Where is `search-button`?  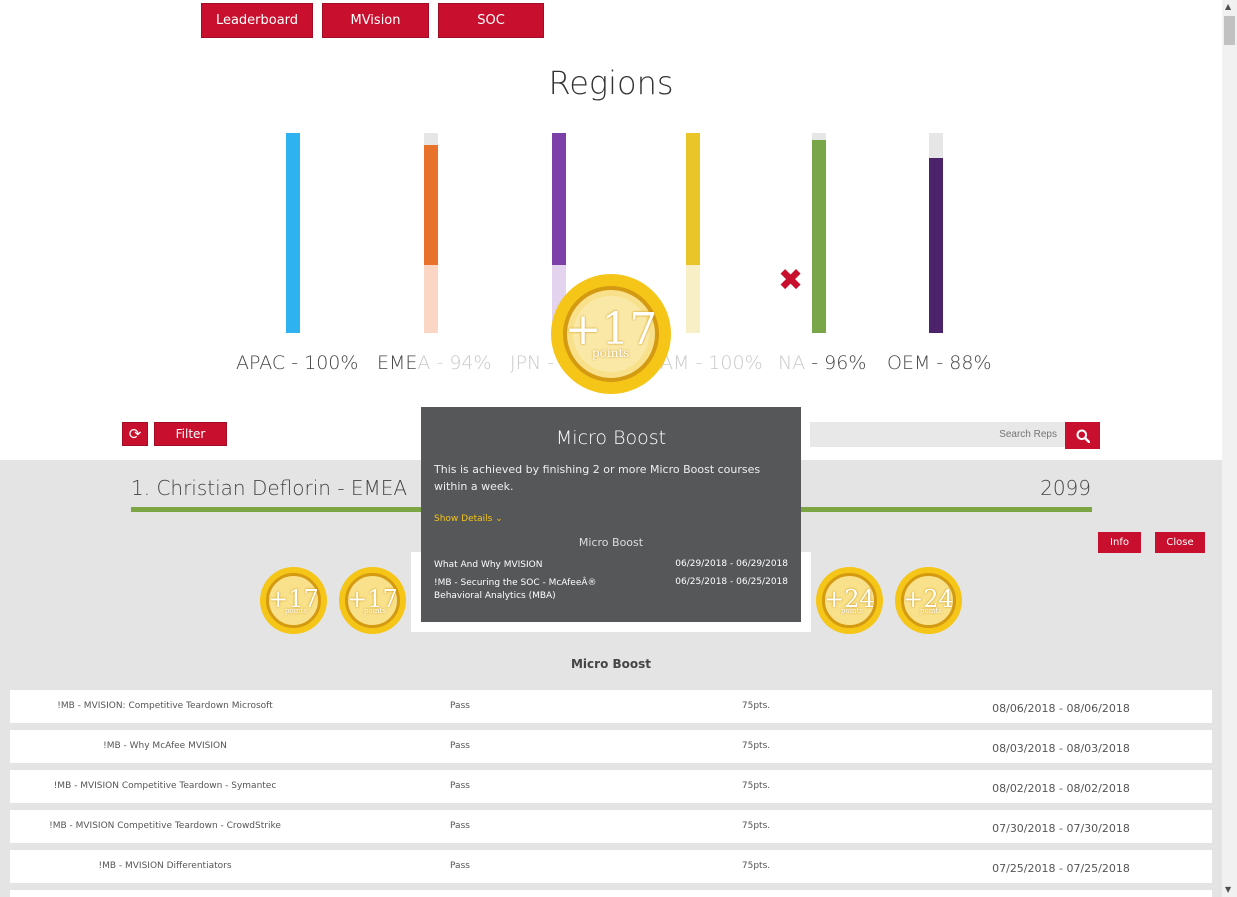 search-button is located at coordinates (1082, 435).